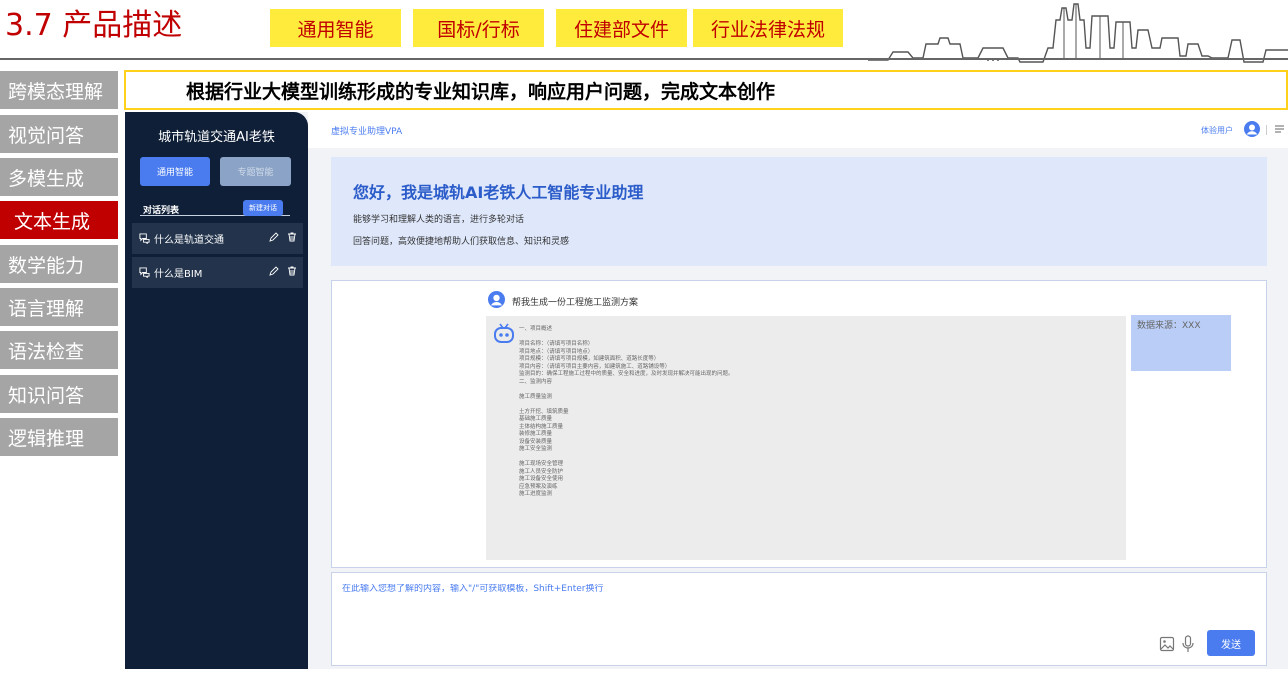 The image size is (1288, 687). Describe the element at coordinates (768, 28) in the screenshot. I see `tag-industry-law: 行业法律法规` at that location.